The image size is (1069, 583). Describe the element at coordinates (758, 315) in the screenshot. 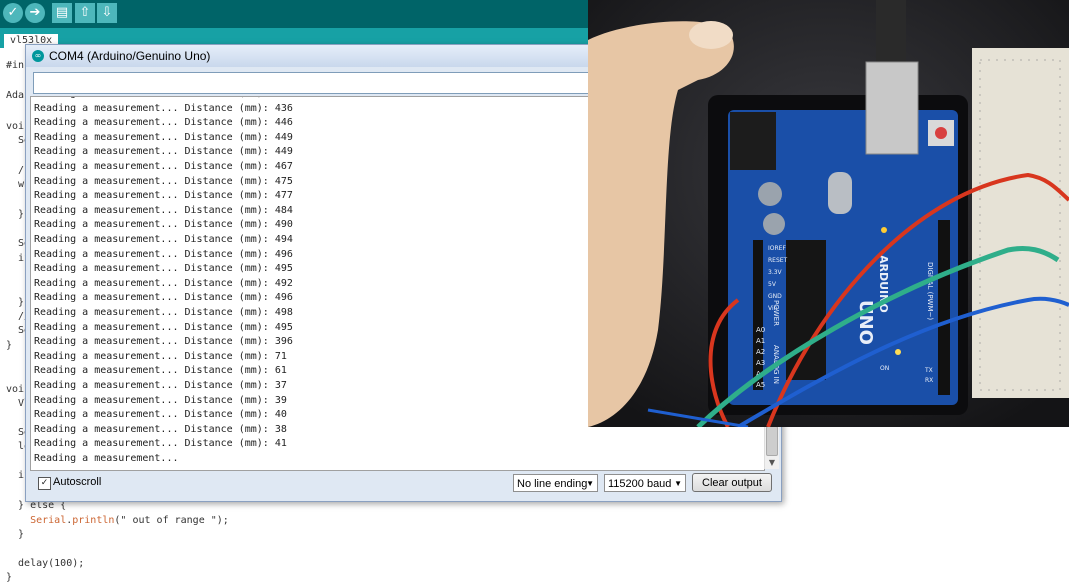

I see `power-header` at that location.